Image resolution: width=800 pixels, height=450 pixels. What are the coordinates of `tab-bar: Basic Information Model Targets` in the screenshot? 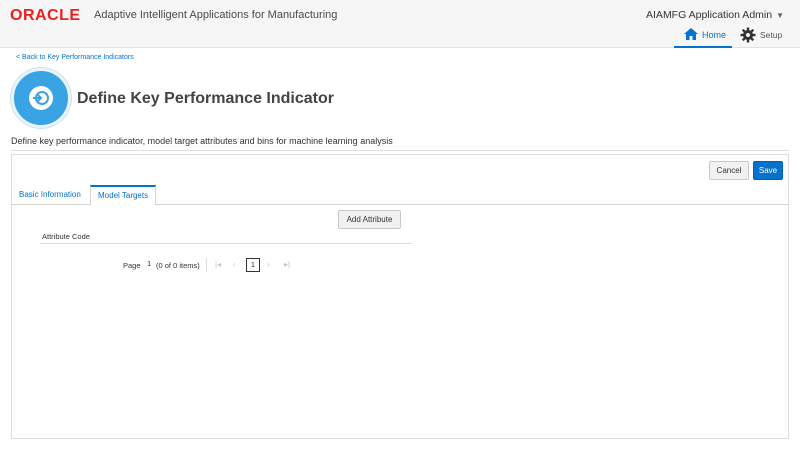 It's located at (400, 194).